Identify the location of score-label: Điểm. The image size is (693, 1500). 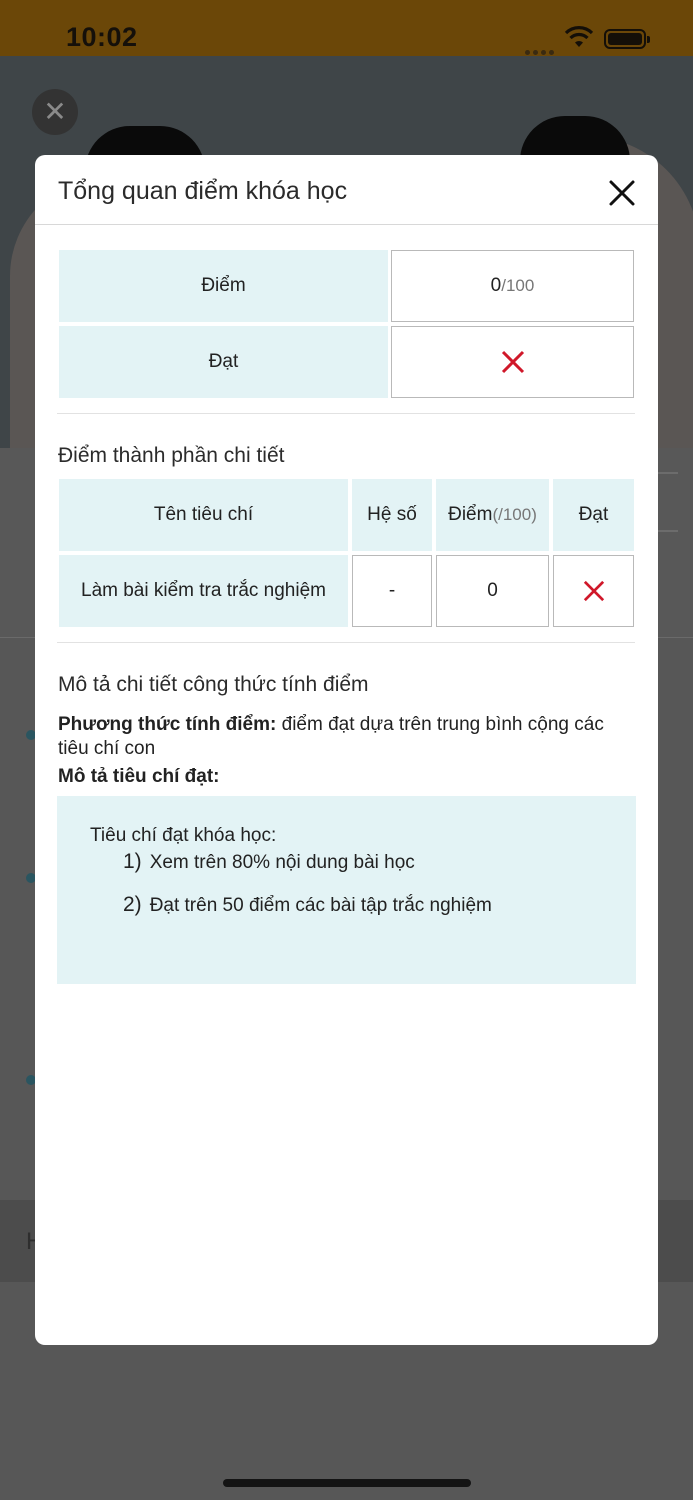
(223, 286).